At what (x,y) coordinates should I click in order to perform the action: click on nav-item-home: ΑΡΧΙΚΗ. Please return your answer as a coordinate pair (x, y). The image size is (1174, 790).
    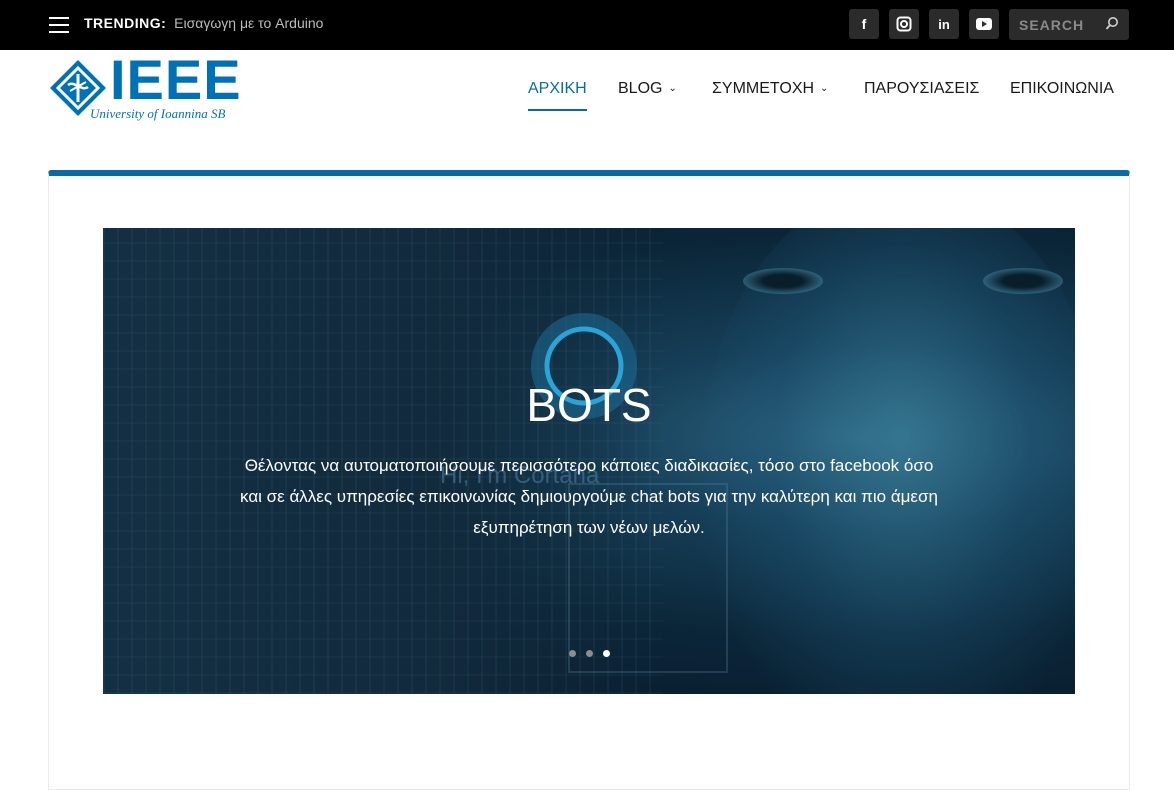
    Looking at the image, I should click on (557, 95).